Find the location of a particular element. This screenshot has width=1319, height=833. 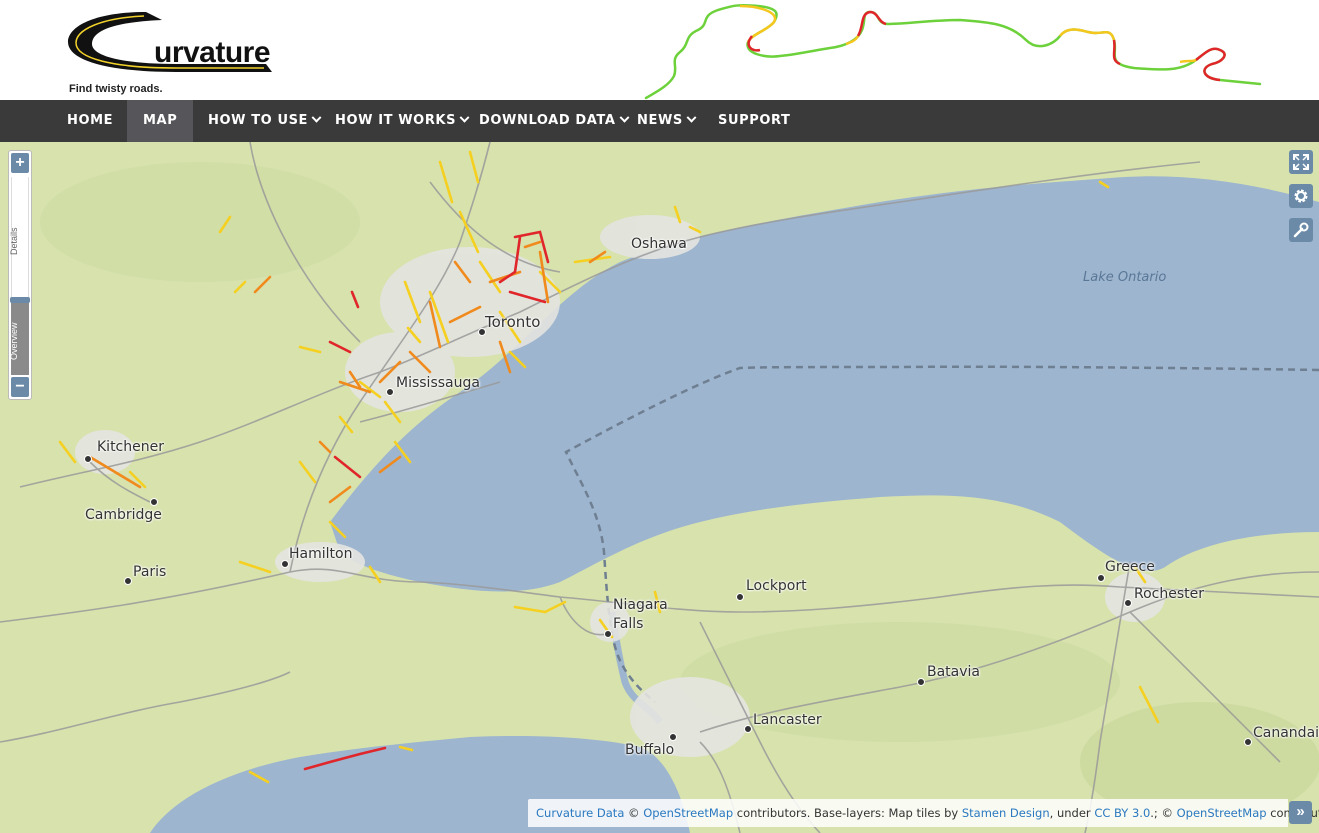

attrib-text: contributors. Base-layers: Map tiles by is located at coordinates (847, 813).